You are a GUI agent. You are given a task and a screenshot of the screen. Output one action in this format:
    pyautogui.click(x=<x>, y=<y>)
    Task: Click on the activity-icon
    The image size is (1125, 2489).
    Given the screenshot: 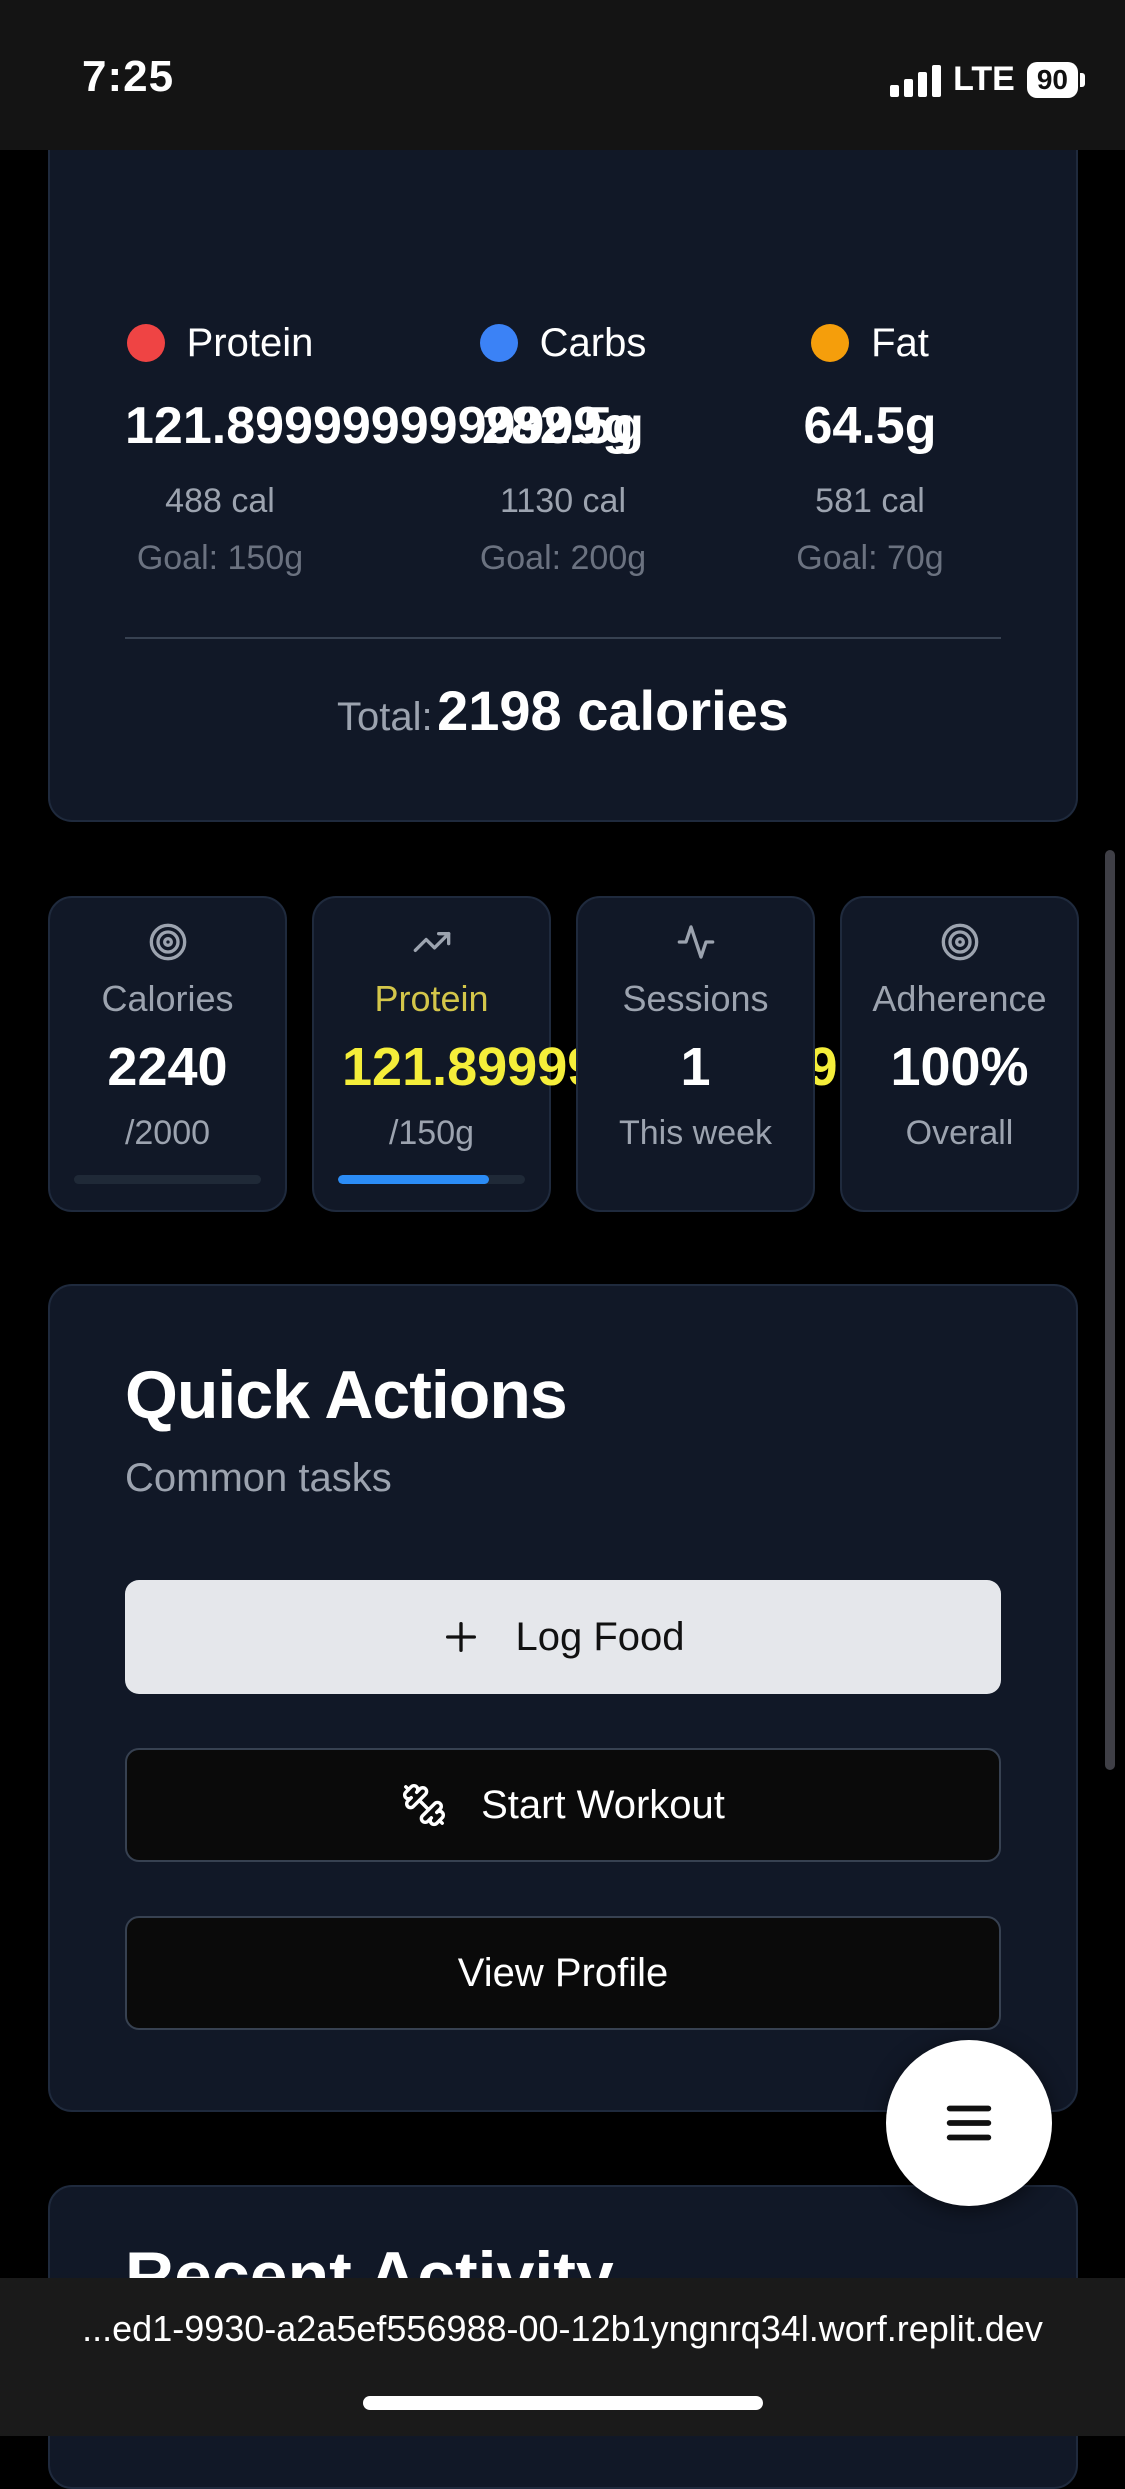 What is the action you would take?
    pyautogui.click(x=695, y=944)
    